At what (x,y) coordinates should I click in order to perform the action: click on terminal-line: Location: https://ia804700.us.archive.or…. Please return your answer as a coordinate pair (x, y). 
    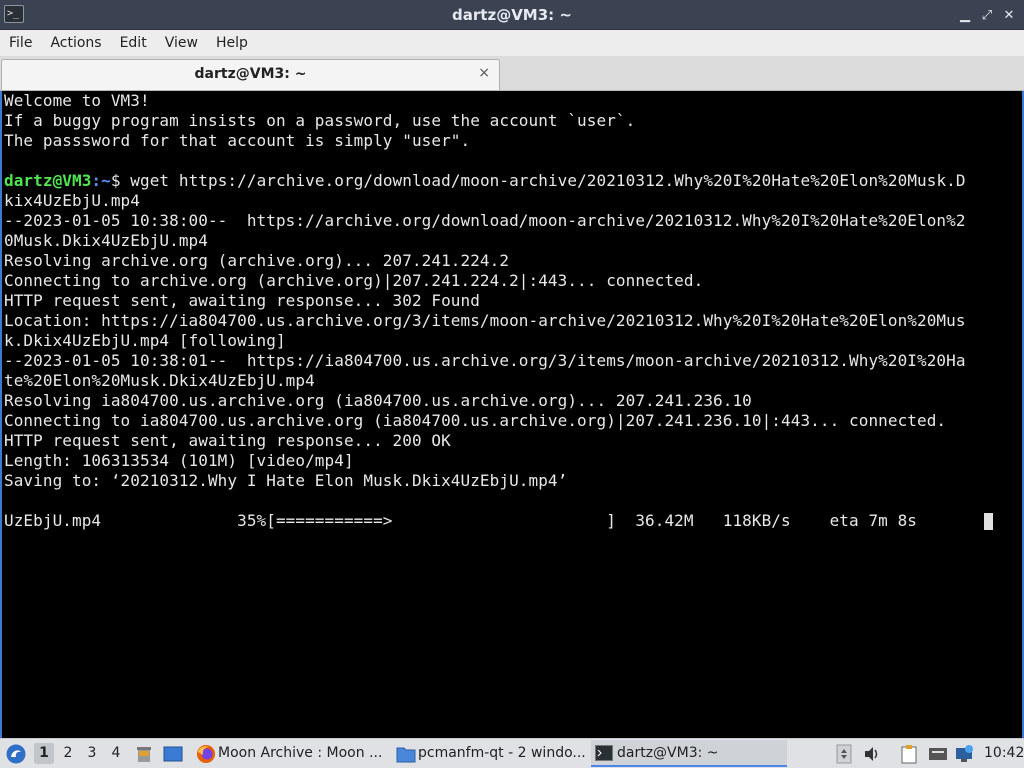
    Looking at the image, I should click on (485, 320).